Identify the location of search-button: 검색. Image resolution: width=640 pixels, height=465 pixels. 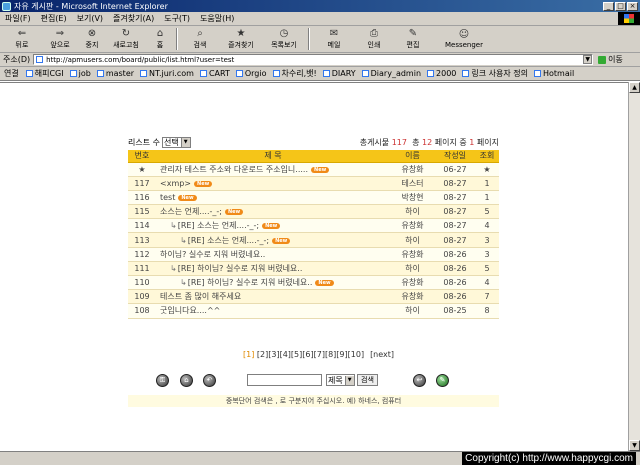
(367, 380).